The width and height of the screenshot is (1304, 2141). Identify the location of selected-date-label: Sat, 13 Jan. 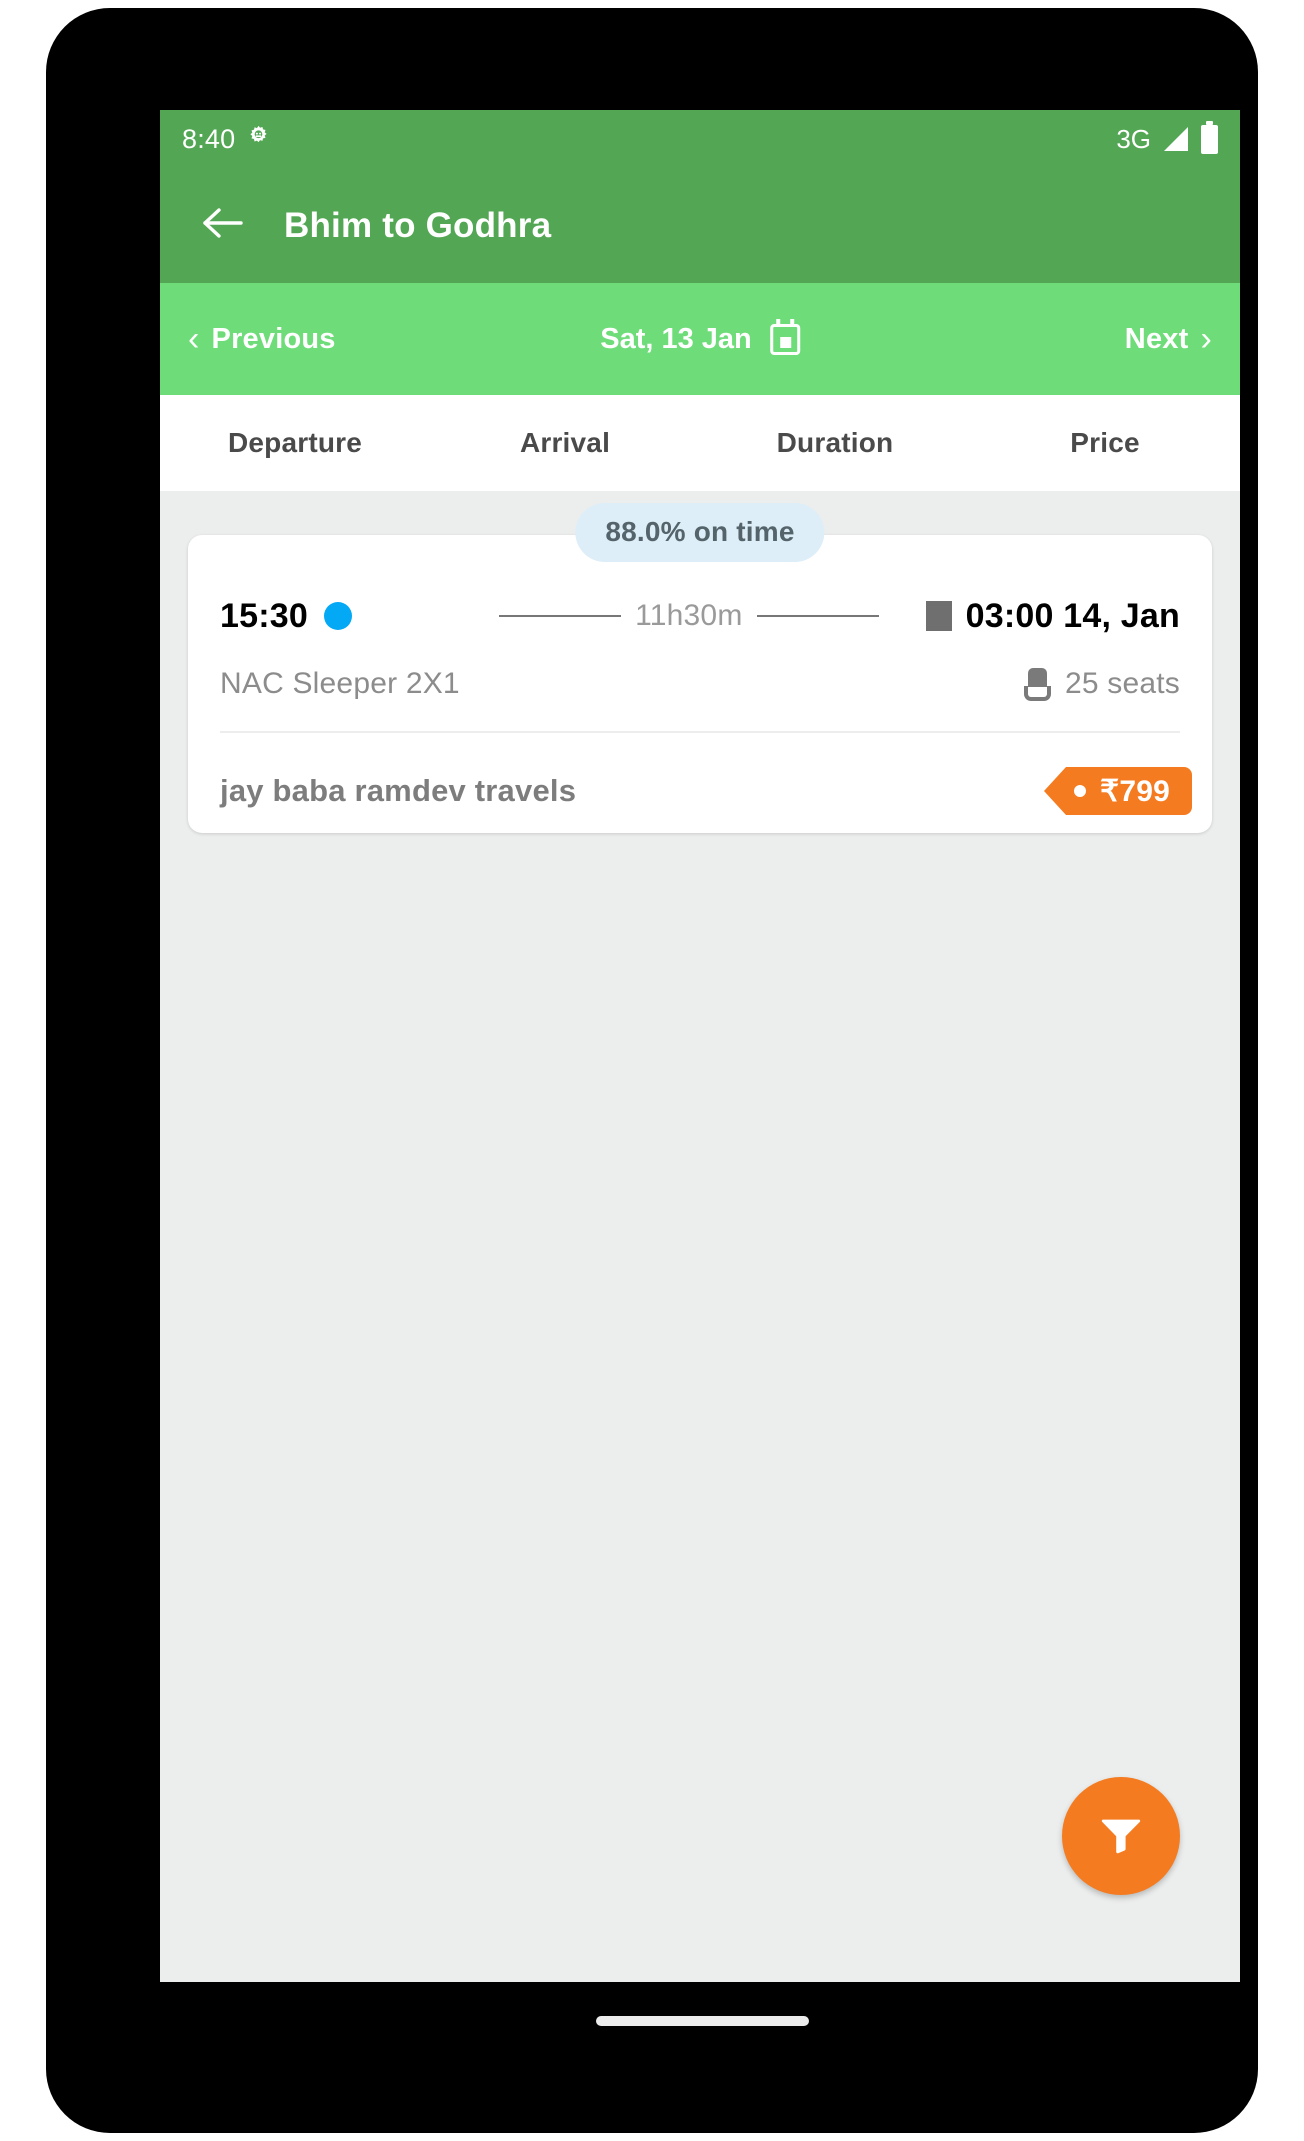
(676, 338).